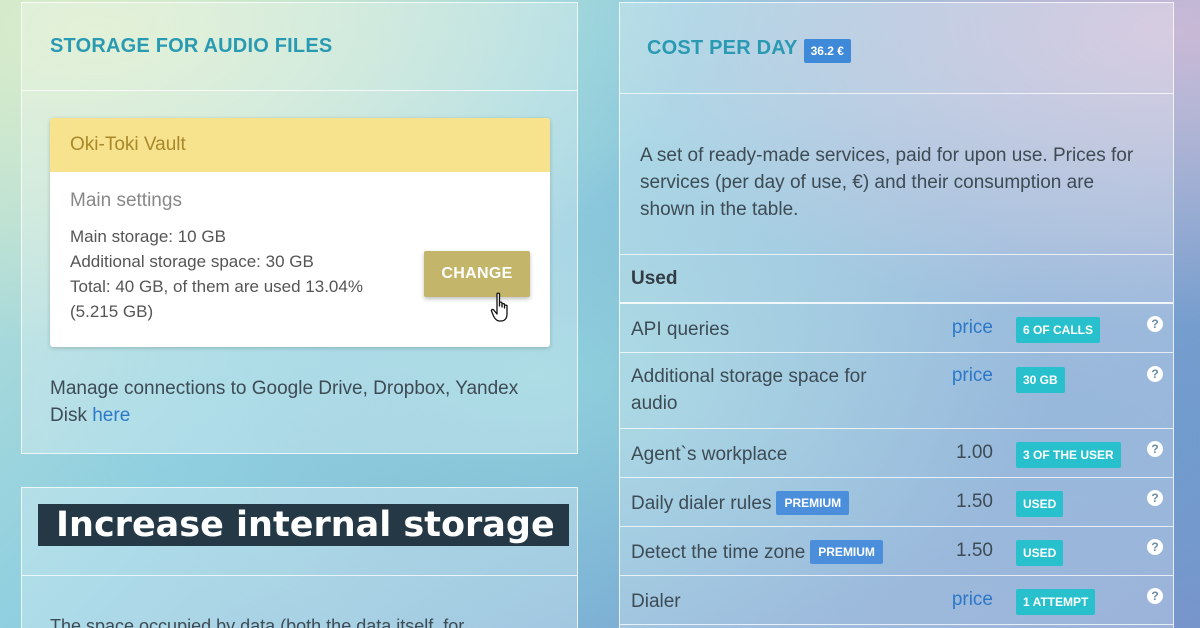 This screenshot has height=628, width=1200. What do you see at coordinates (499, 307) in the screenshot?
I see `hand-cursor-icon` at bounding box center [499, 307].